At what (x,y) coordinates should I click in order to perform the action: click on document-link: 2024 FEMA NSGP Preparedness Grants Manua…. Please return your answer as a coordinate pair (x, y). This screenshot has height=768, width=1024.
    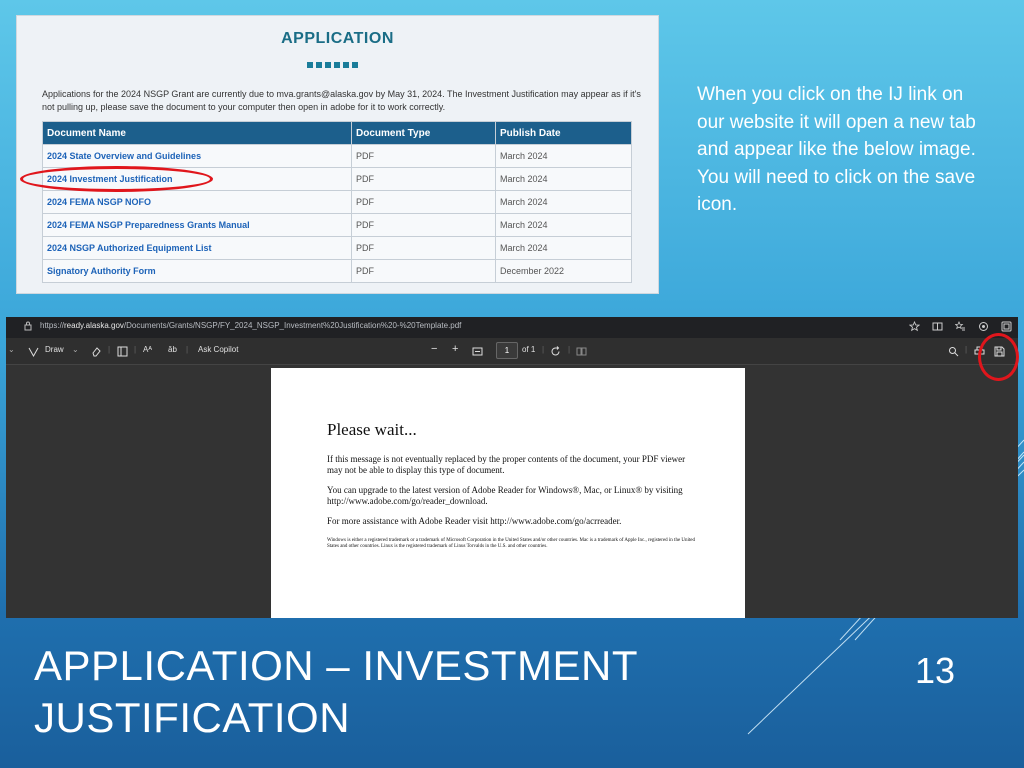
    Looking at the image, I should click on (197, 225).